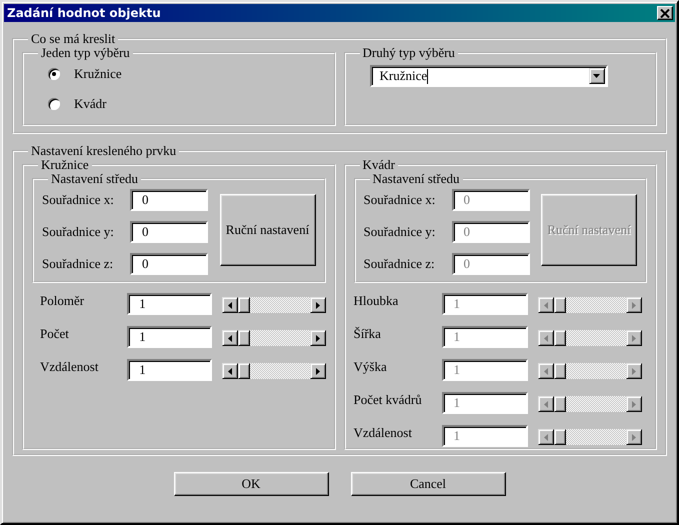  I want to click on dropdown-button, so click(596, 76).